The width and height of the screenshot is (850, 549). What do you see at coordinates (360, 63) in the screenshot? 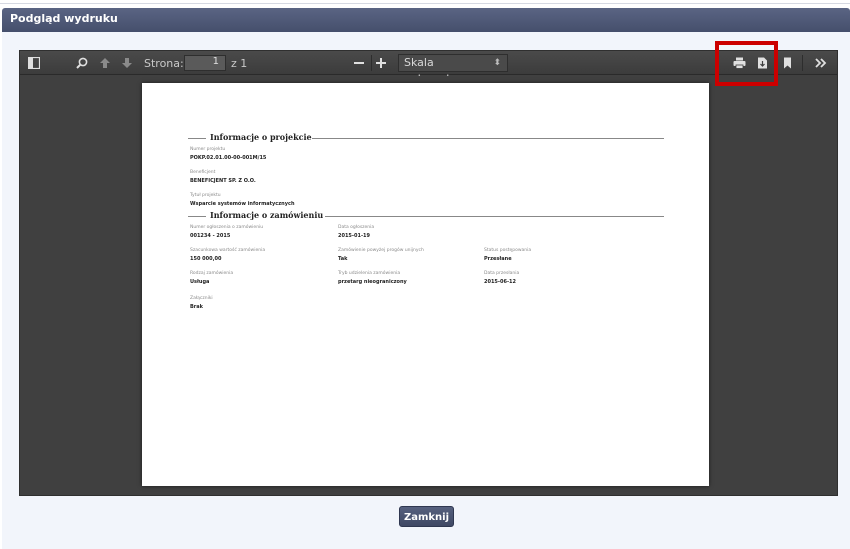
I see `zoom-out-icon` at bounding box center [360, 63].